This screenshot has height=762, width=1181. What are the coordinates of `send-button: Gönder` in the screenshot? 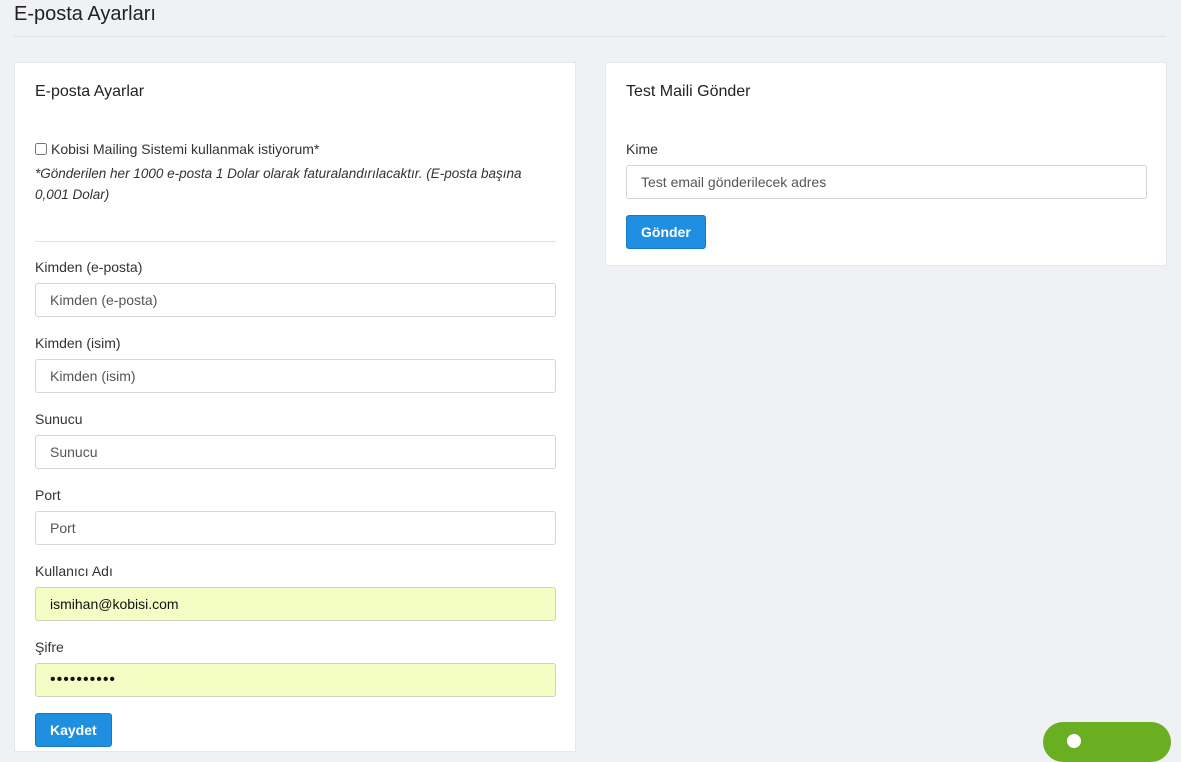 It's located at (666, 232).